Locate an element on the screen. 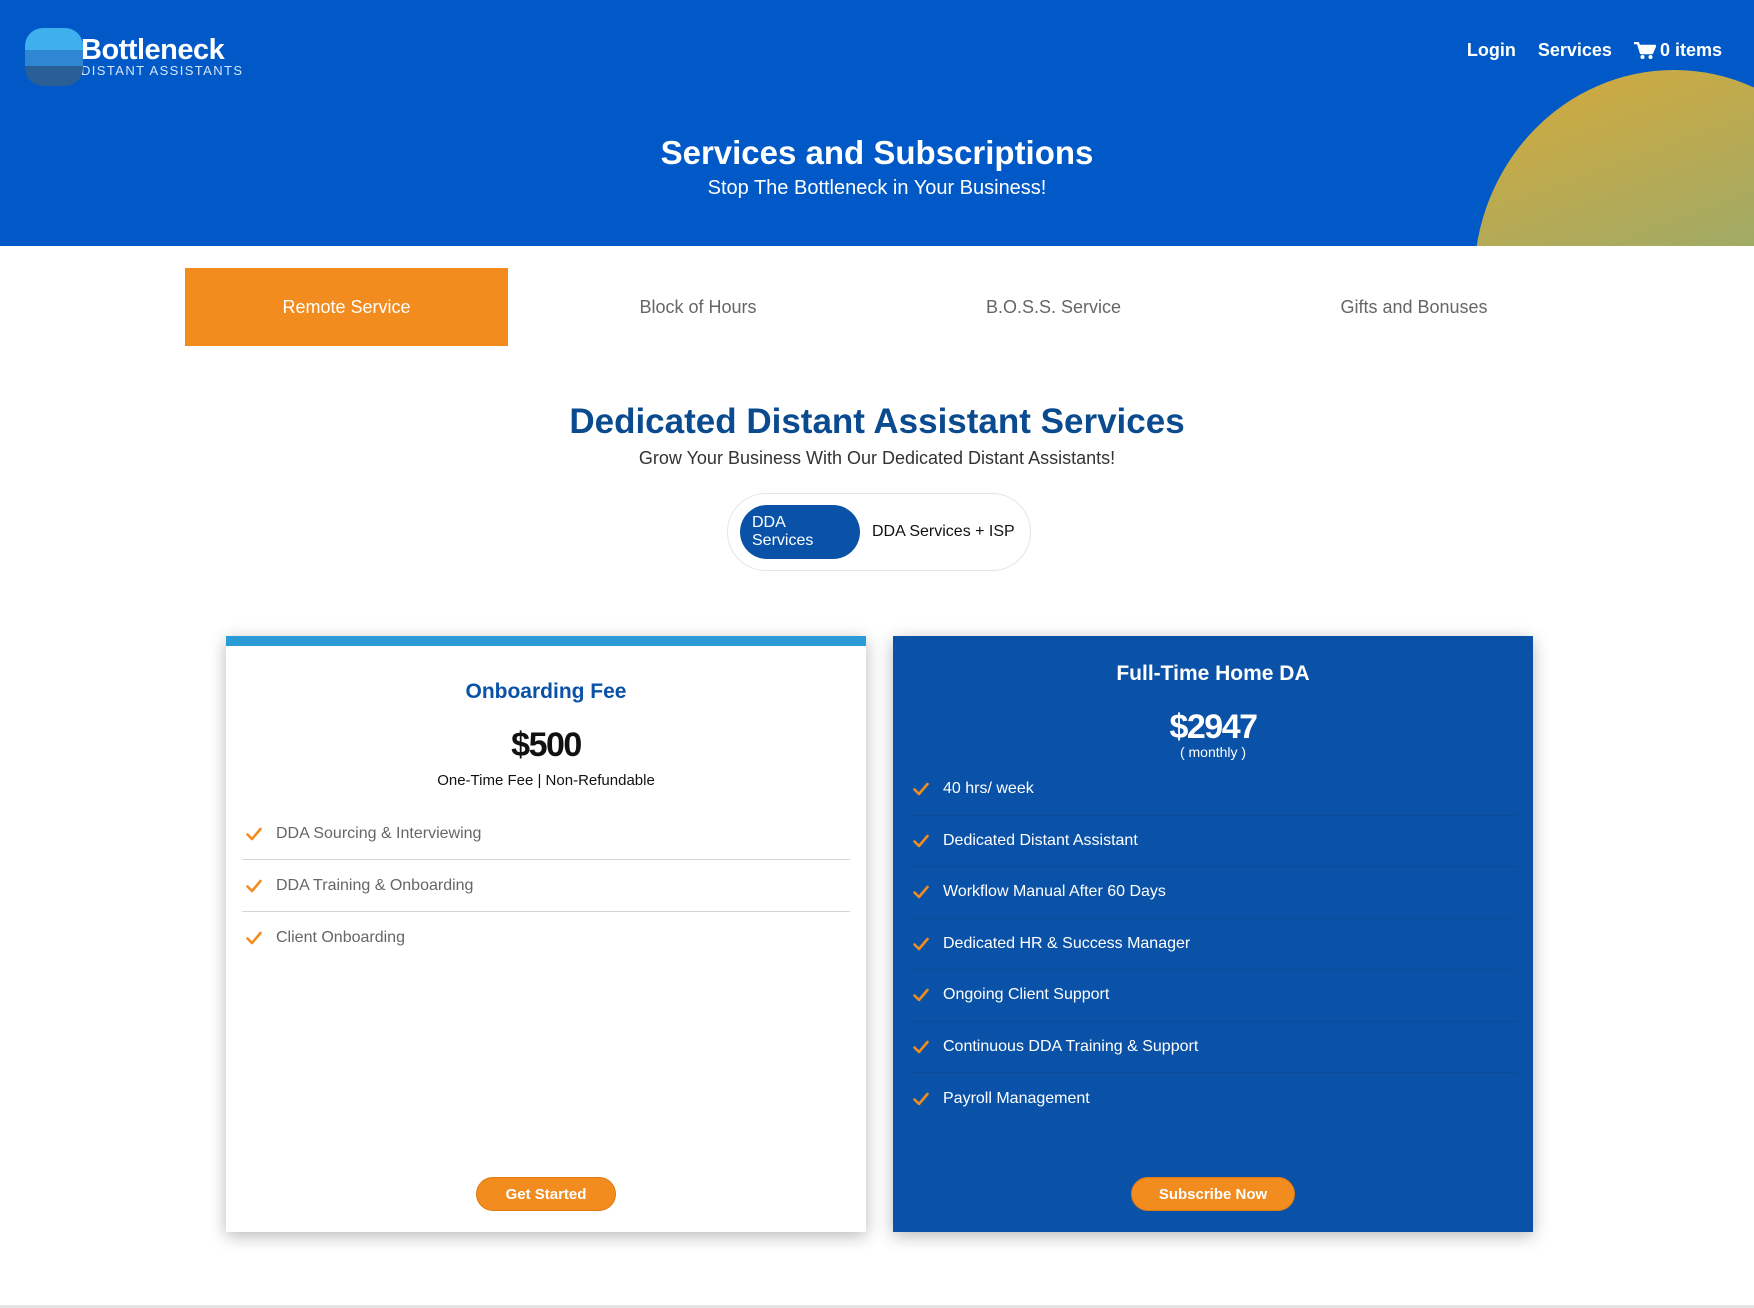  tab-block-of-hours: Block of Hours is located at coordinates (698, 307).